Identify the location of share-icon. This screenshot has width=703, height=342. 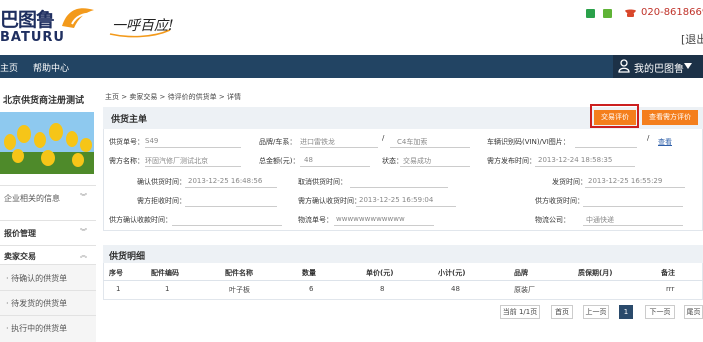
(607, 13).